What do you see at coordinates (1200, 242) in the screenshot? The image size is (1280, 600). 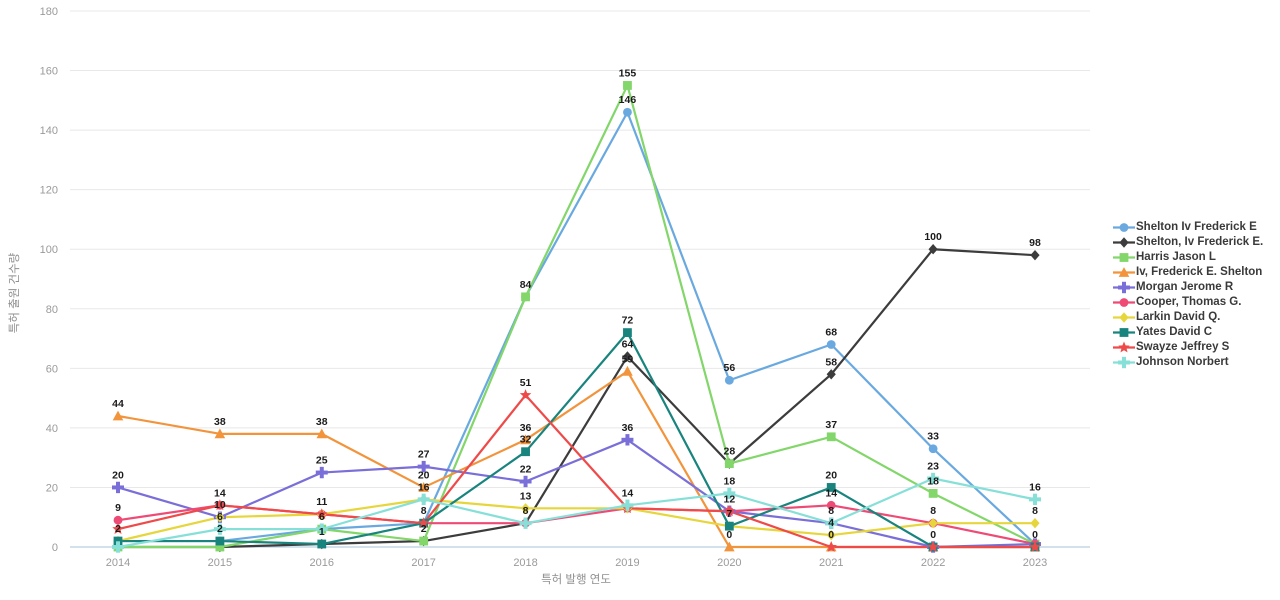 I see `legend-label-1: Shelton, Iv Frederick E.` at bounding box center [1200, 242].